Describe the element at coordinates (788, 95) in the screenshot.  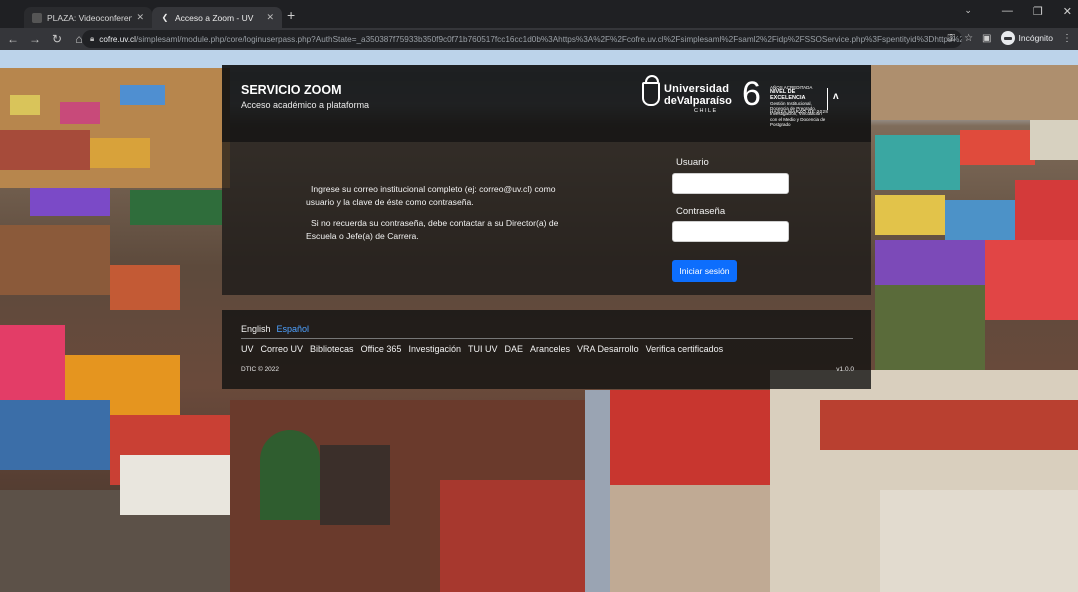
I see `accreditation-line2: NIVEL DE EXCELENCIA` at that location.